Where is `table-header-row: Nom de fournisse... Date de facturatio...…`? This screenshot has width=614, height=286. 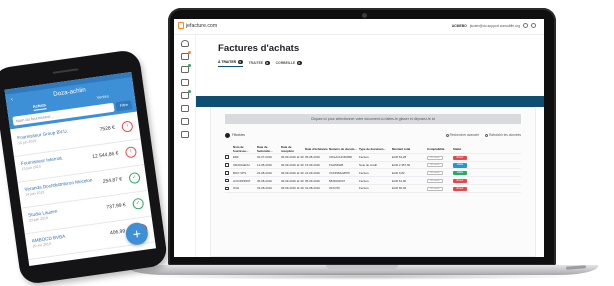 table-header-row: Nom de fournisse... Date de facturatio...… is located at coordinates (373, 149).